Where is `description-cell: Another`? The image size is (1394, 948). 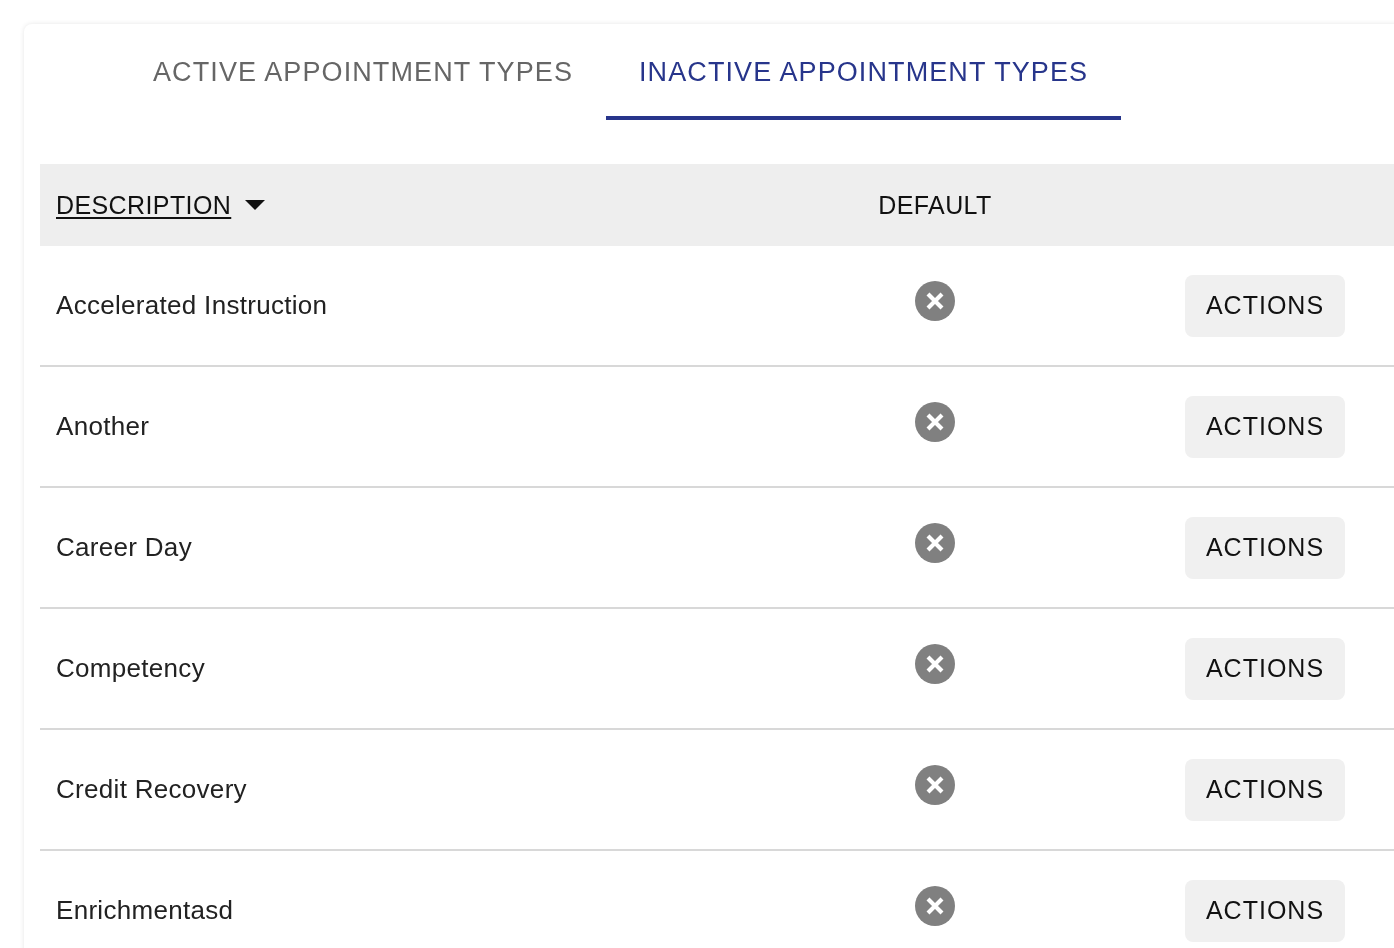 description-cell: Another is located at coordinates (103, 426).